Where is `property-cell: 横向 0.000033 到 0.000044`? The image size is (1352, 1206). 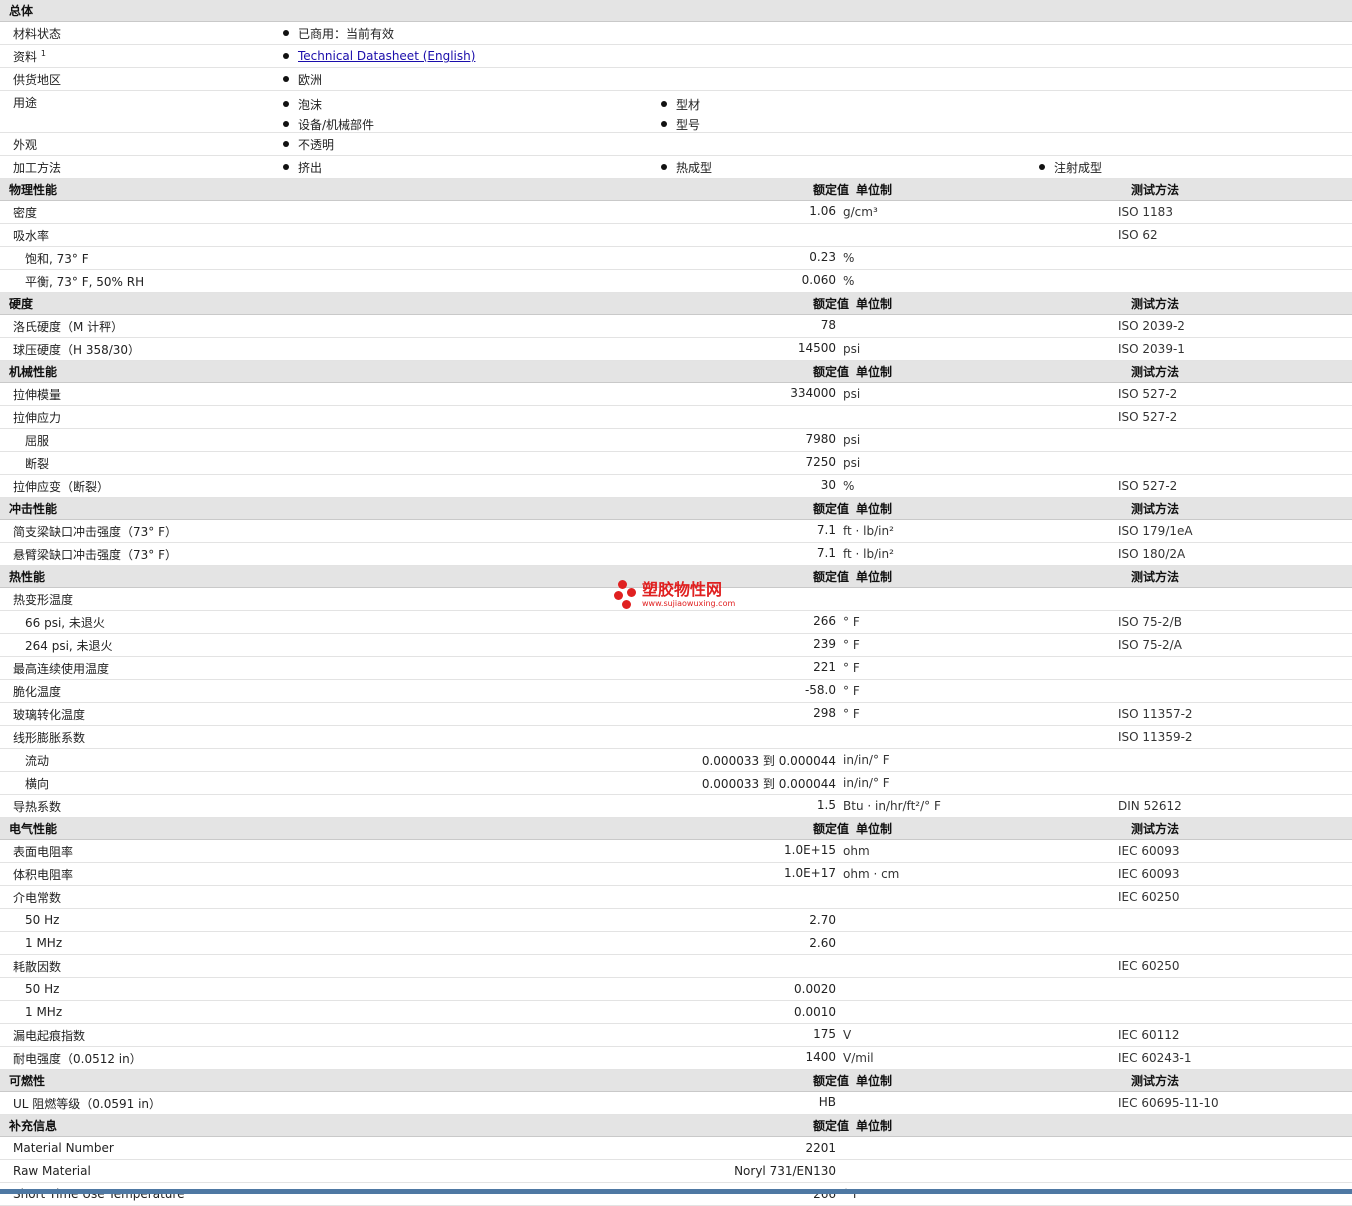
property-cell: 横向 0.000033 到 0.000044 is located at coordinates (418, 783).